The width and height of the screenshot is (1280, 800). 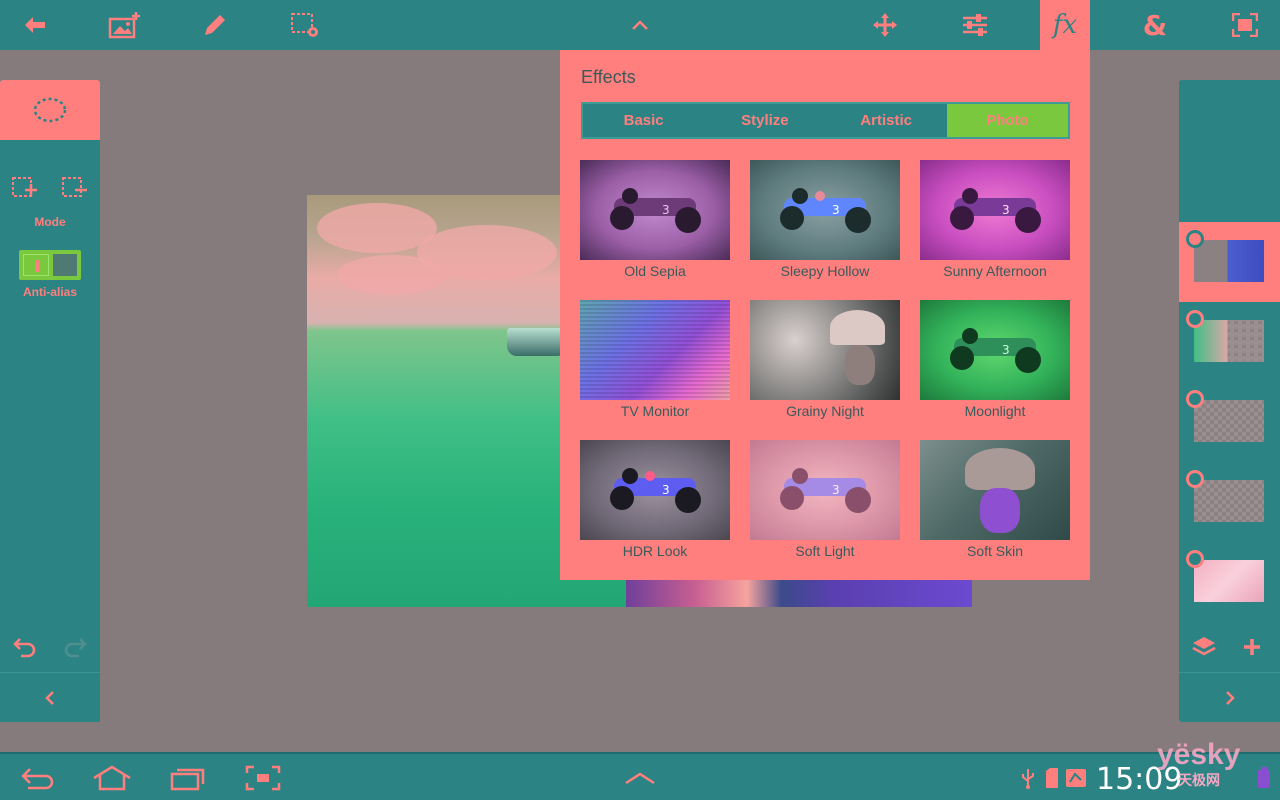 I want to click on sd-card-icon, so click(x=1052, y=777).